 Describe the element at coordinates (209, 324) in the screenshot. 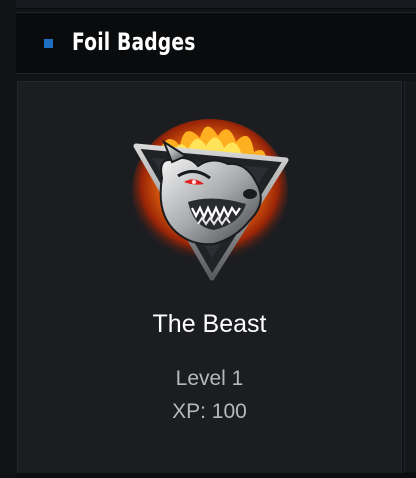

I see `badge-name: The Beast` at that location.